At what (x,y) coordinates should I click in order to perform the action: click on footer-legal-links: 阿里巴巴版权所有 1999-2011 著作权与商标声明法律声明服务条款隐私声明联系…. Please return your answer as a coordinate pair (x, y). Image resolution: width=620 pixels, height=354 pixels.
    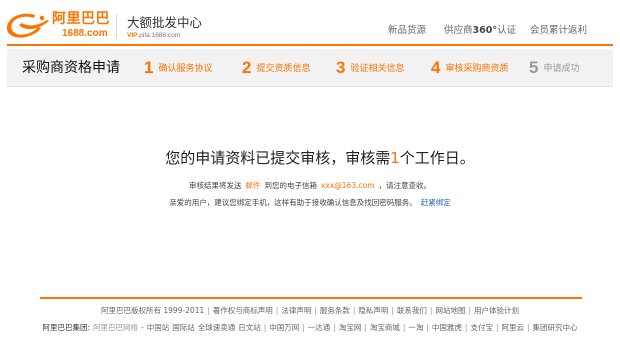
    Looking at the image, I should click on (310, 311).